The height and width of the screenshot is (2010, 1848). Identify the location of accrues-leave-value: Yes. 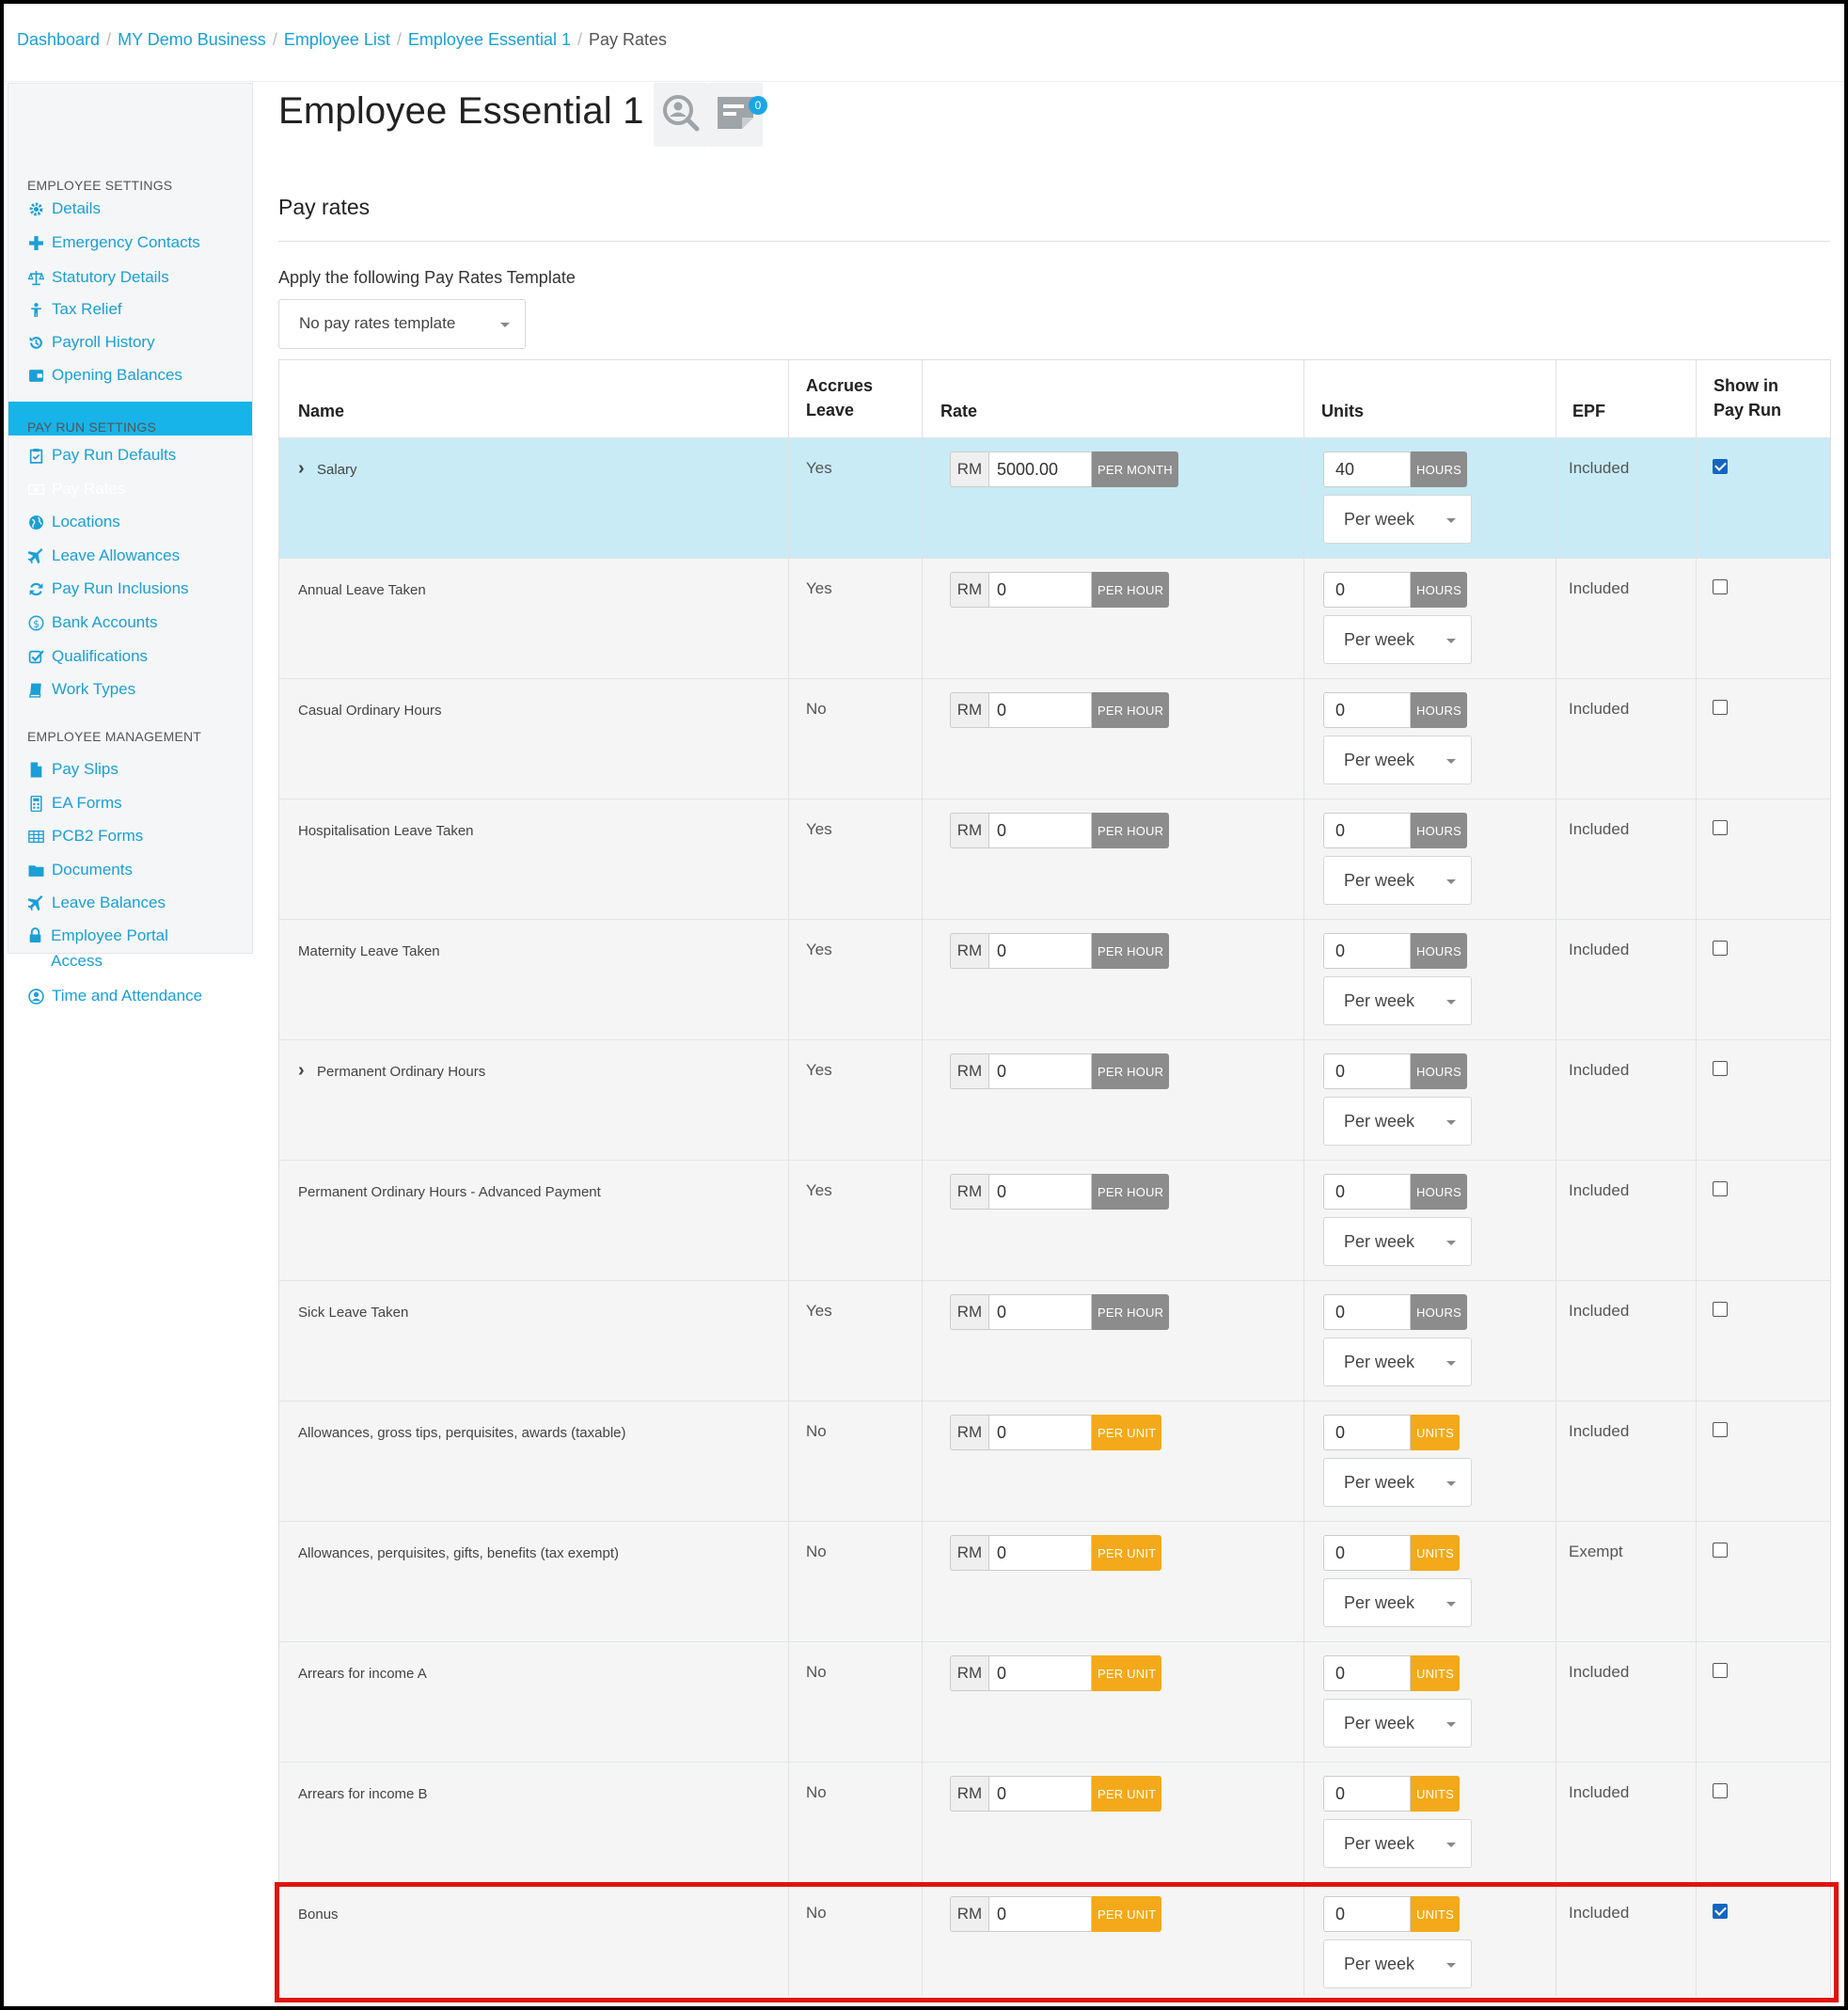
(819, 829).